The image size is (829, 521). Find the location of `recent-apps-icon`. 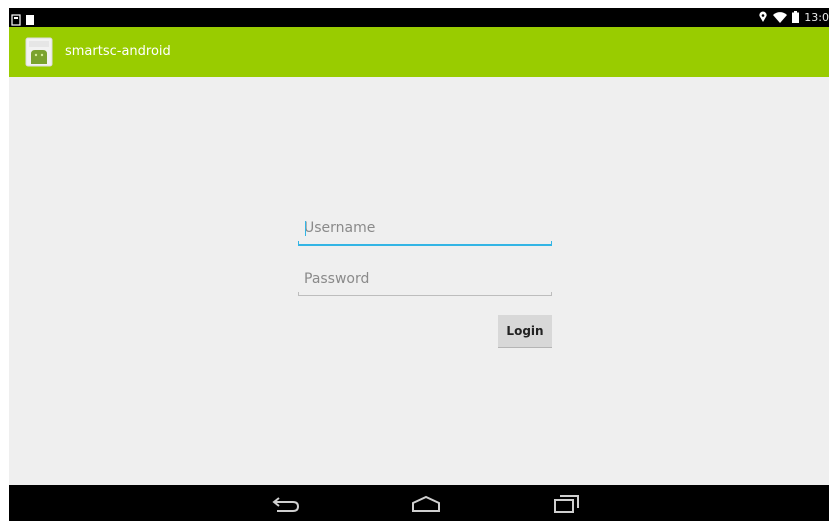

recent-apps-icon is located at coordinates (566, 504).